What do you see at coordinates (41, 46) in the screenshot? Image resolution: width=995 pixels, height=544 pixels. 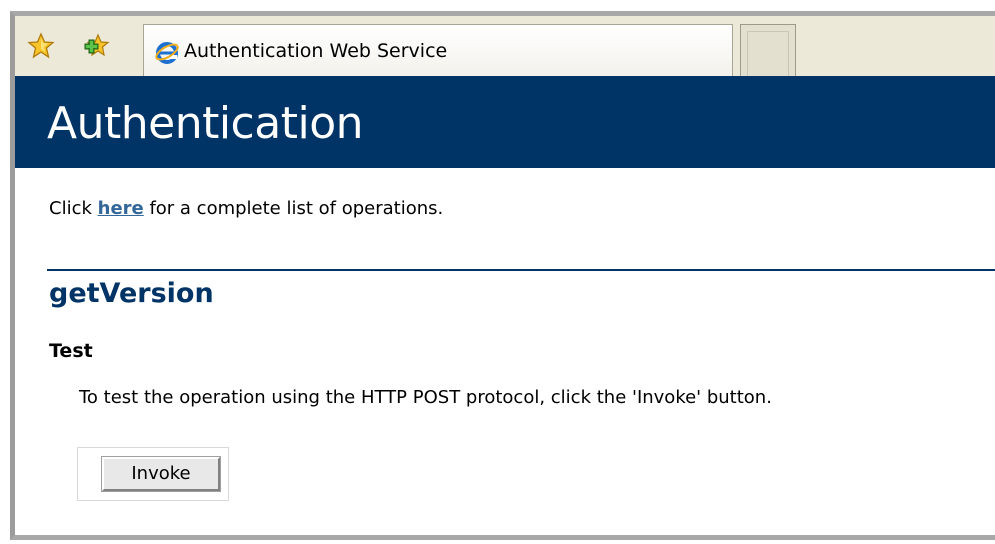 I see `favorites-star-icon` at bounding box center [41, 46].